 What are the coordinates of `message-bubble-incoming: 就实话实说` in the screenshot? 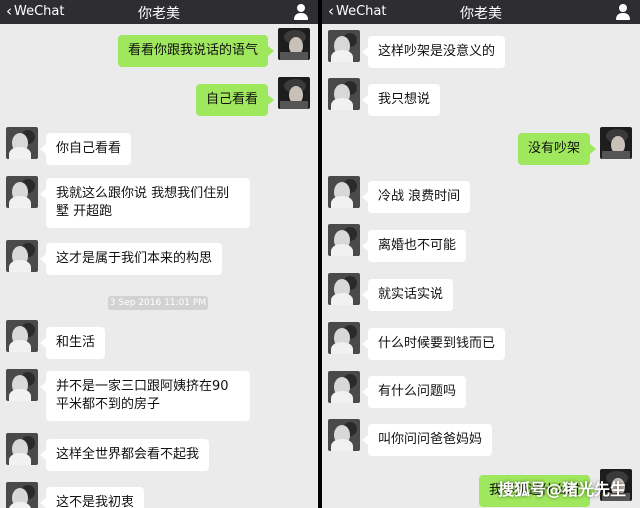 It's located at (407, 295).